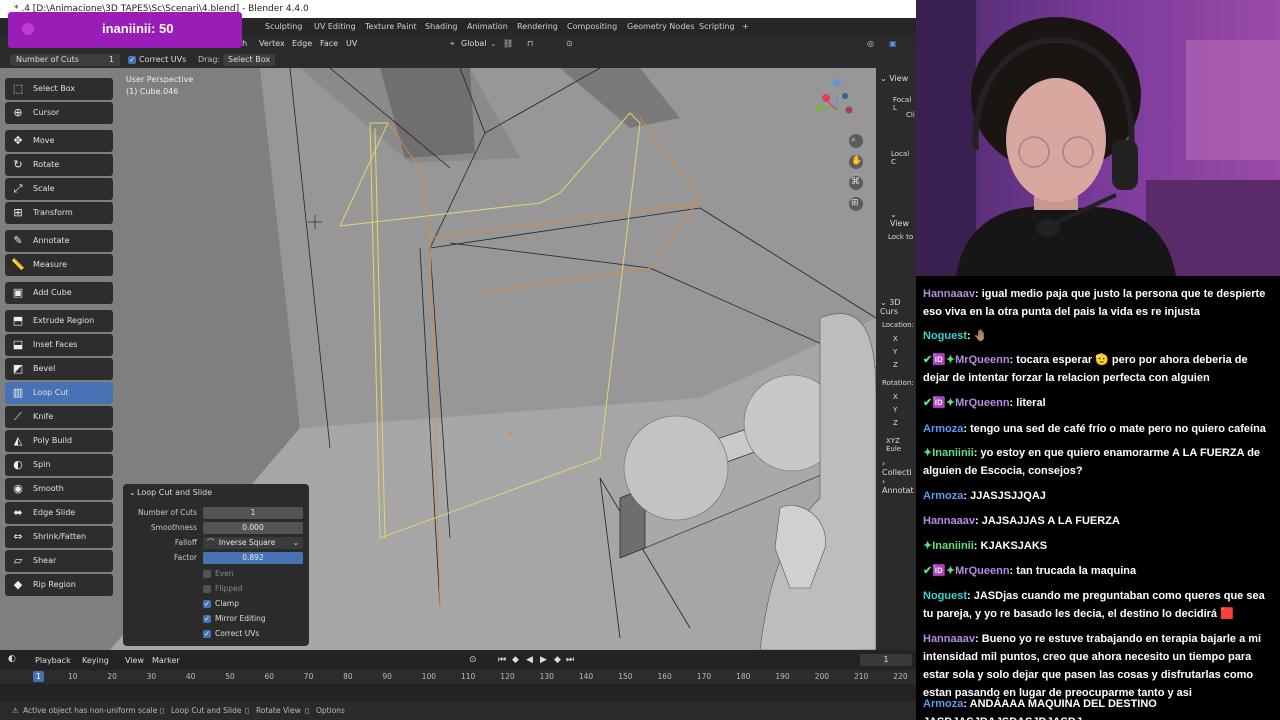 The height and width of the screenshot is (720, 1280). Describe the element at coordinates (899, 468) in the screenshot. I see `collections-header: › Collecti` at that location.